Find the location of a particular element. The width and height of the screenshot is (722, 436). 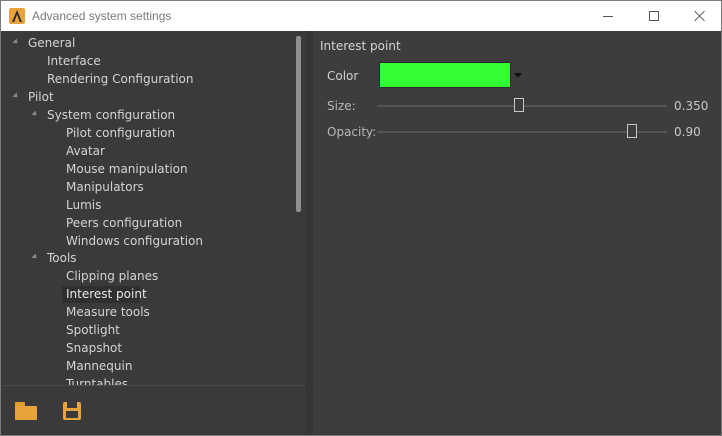

tree-item-general: General is located at coordinates (51, 43).